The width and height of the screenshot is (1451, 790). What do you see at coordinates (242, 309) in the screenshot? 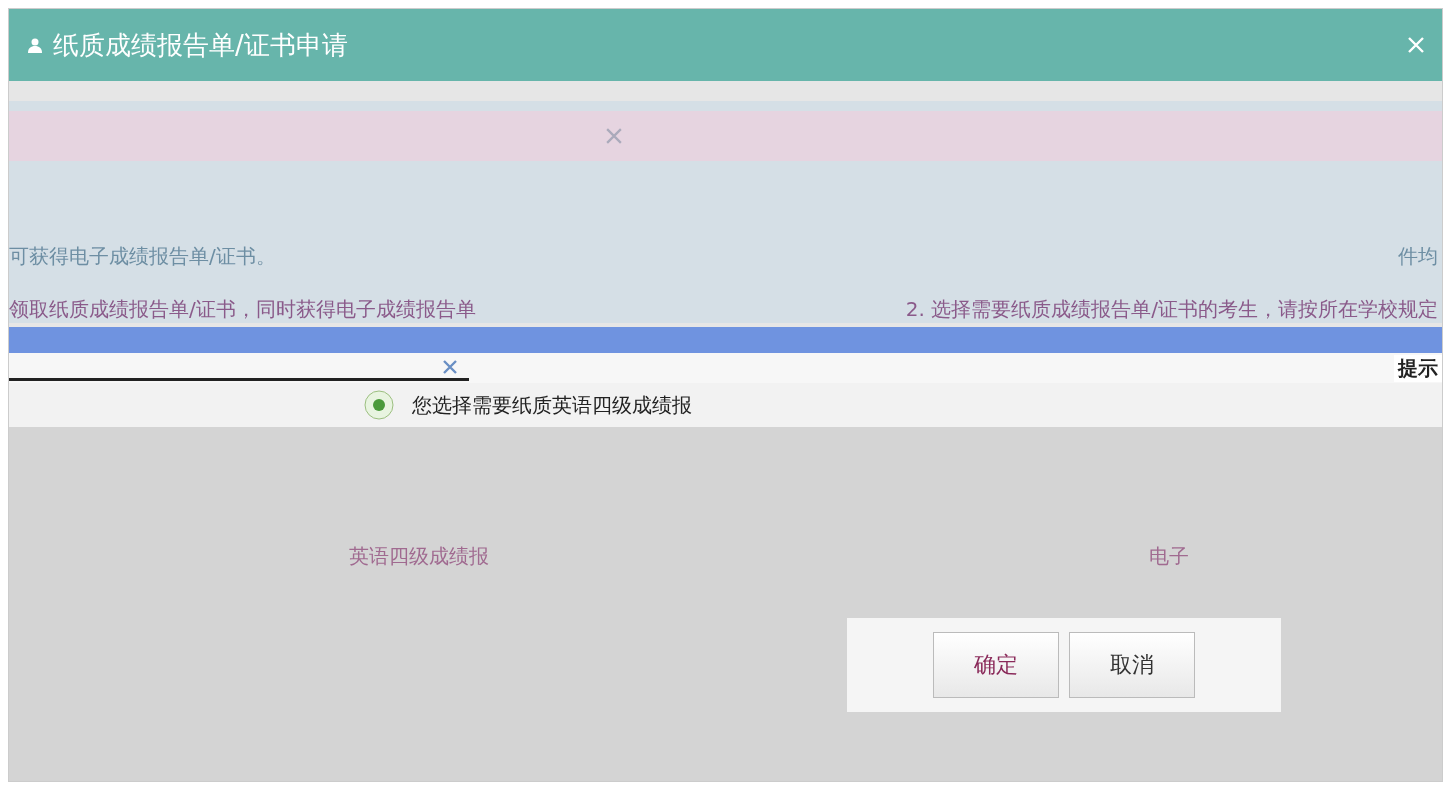
I see `notice-text: 领取纸质成绩报告单/证书，同时获得电子成绩报告单` at bounding box center [242, 309].